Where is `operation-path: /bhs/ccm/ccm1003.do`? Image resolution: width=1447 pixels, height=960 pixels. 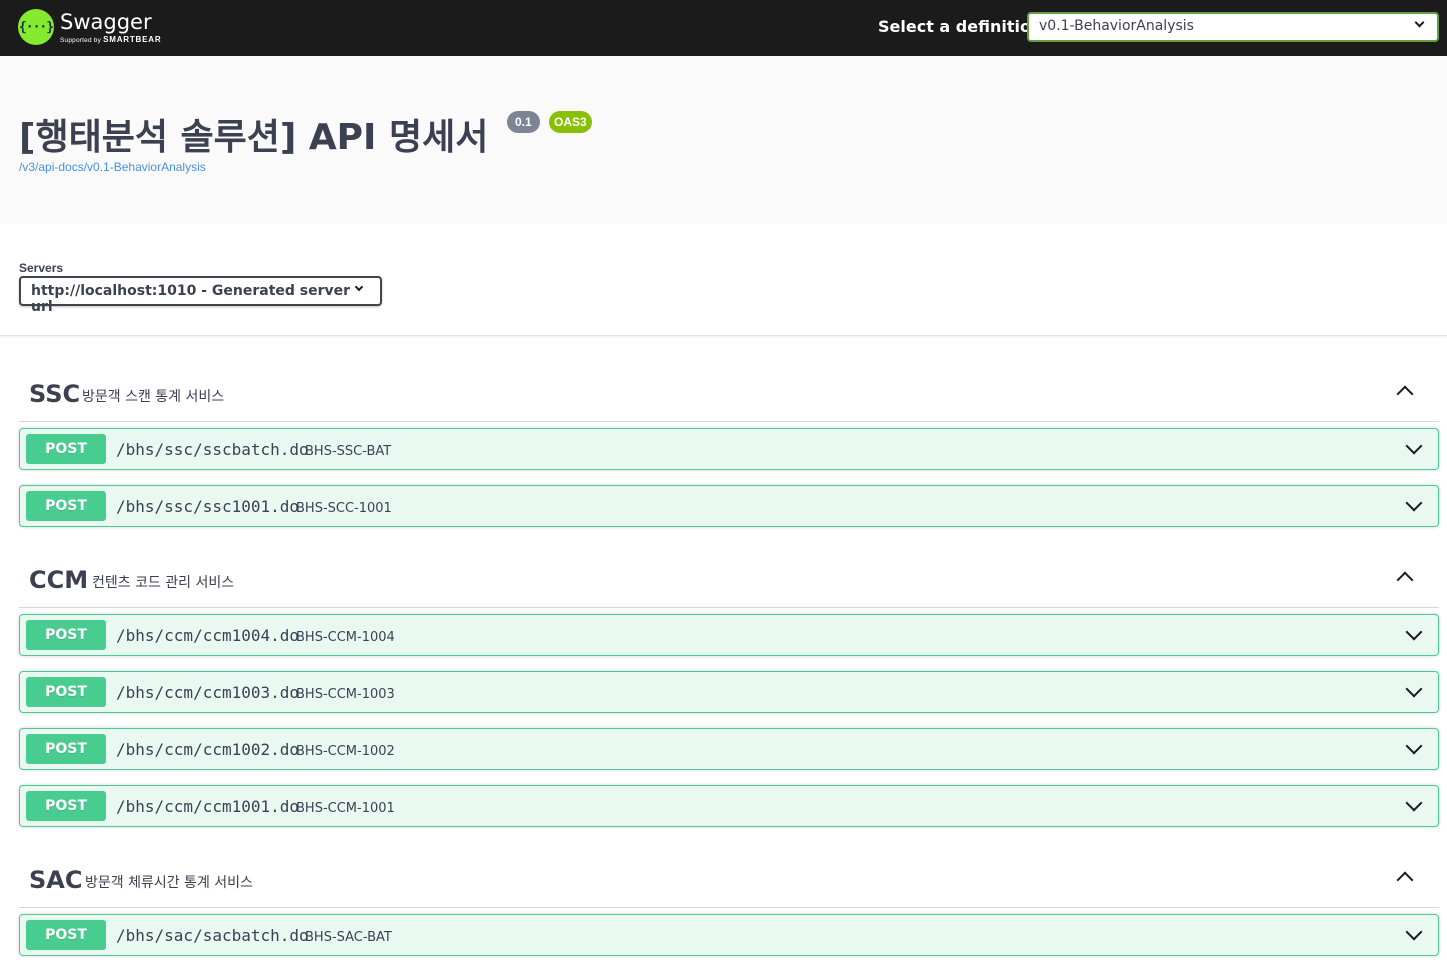 operation-path: /bhs/ccm/ccm1003.do is located at coordinates (208, 692).